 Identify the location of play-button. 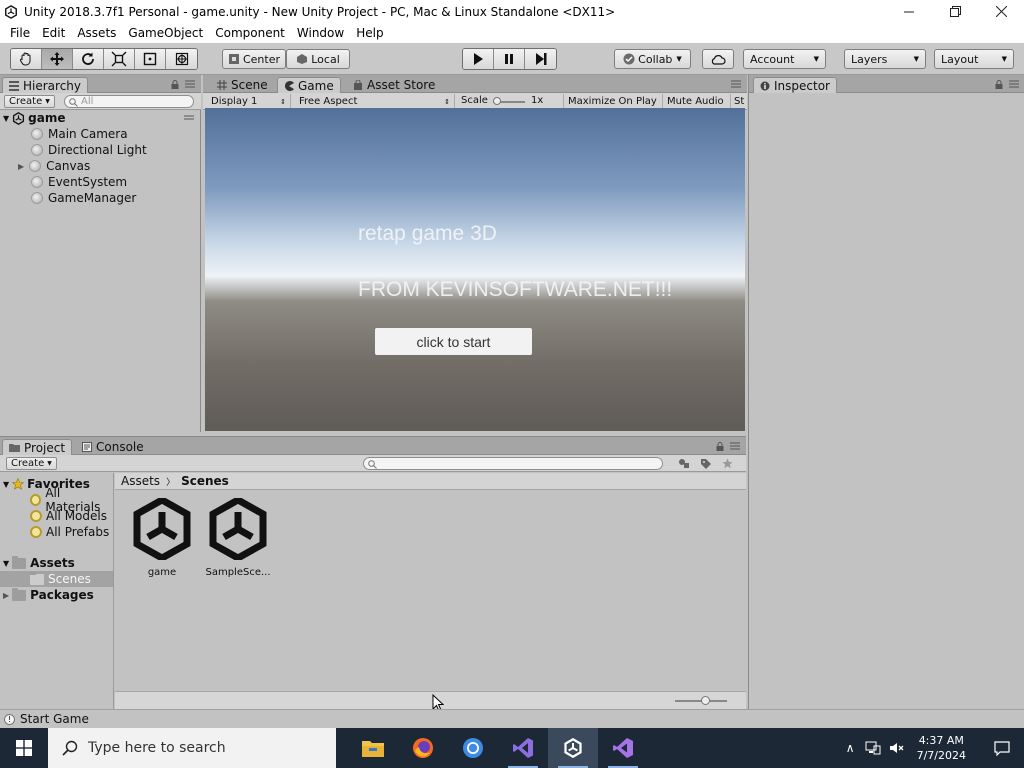
(478, 59).